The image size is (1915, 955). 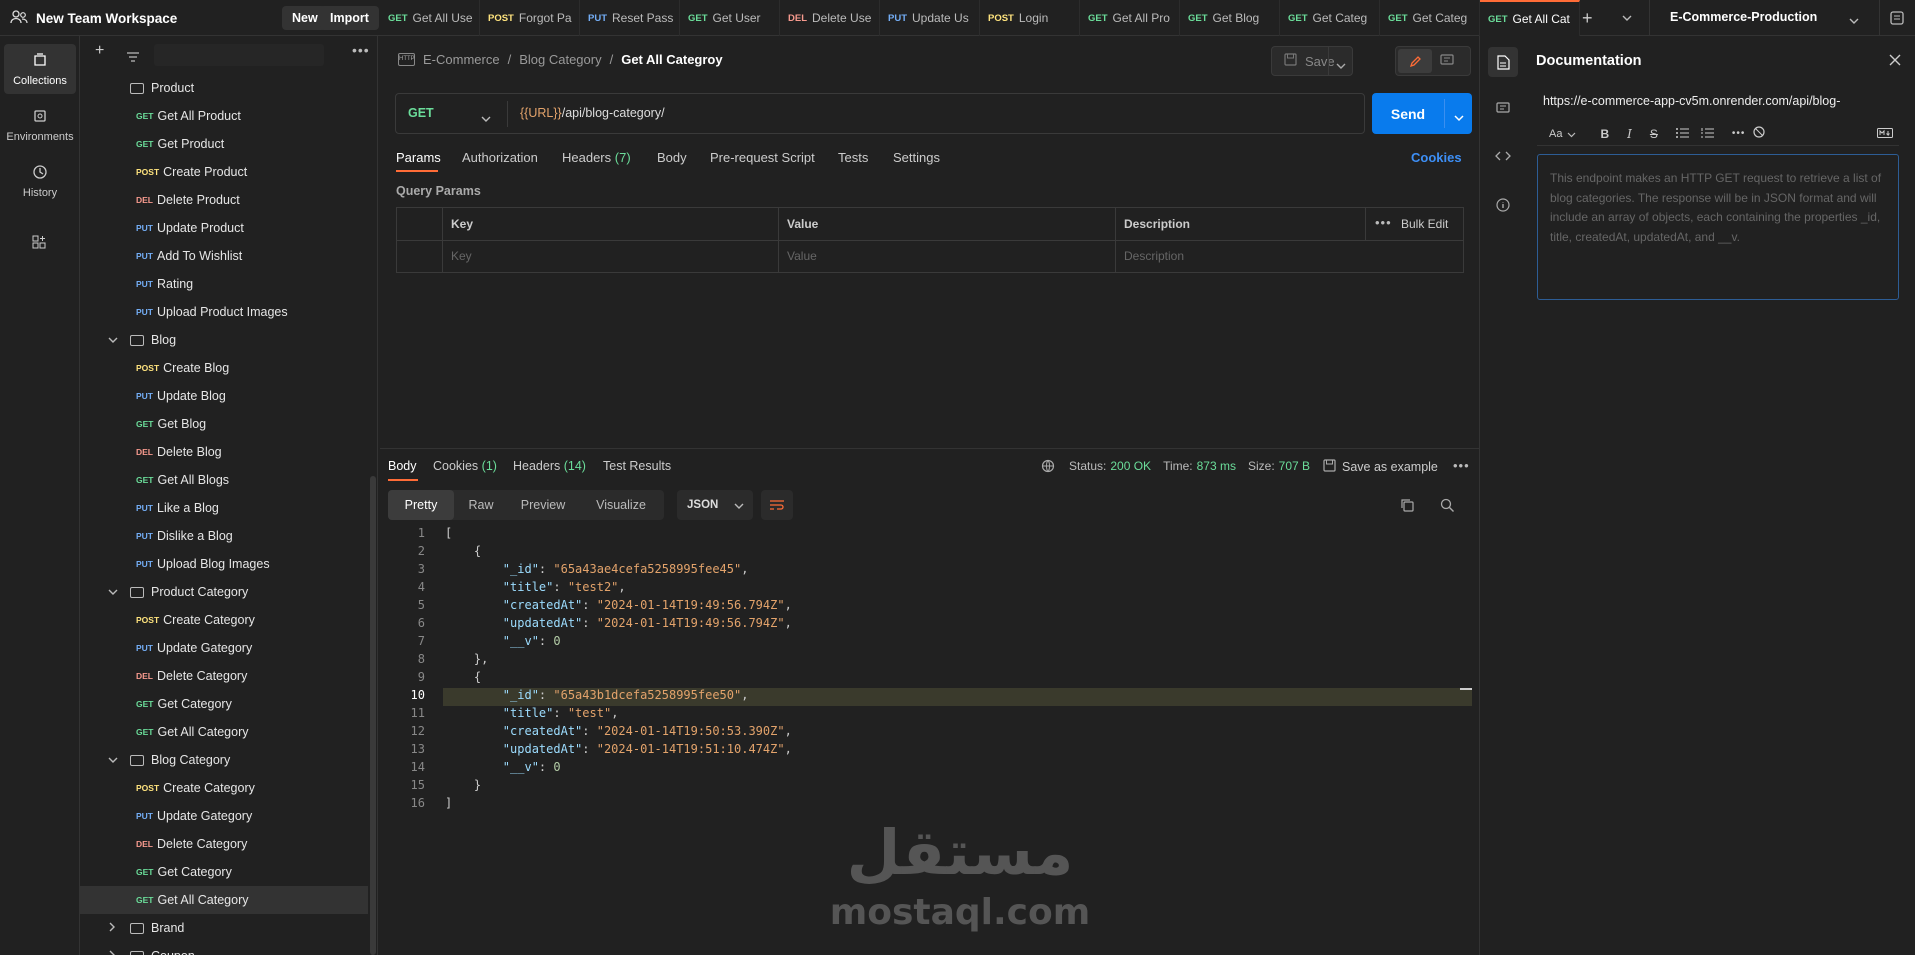 I want to click on sidebar-request: DEL Delete Blog, so click(x=224, y=452).